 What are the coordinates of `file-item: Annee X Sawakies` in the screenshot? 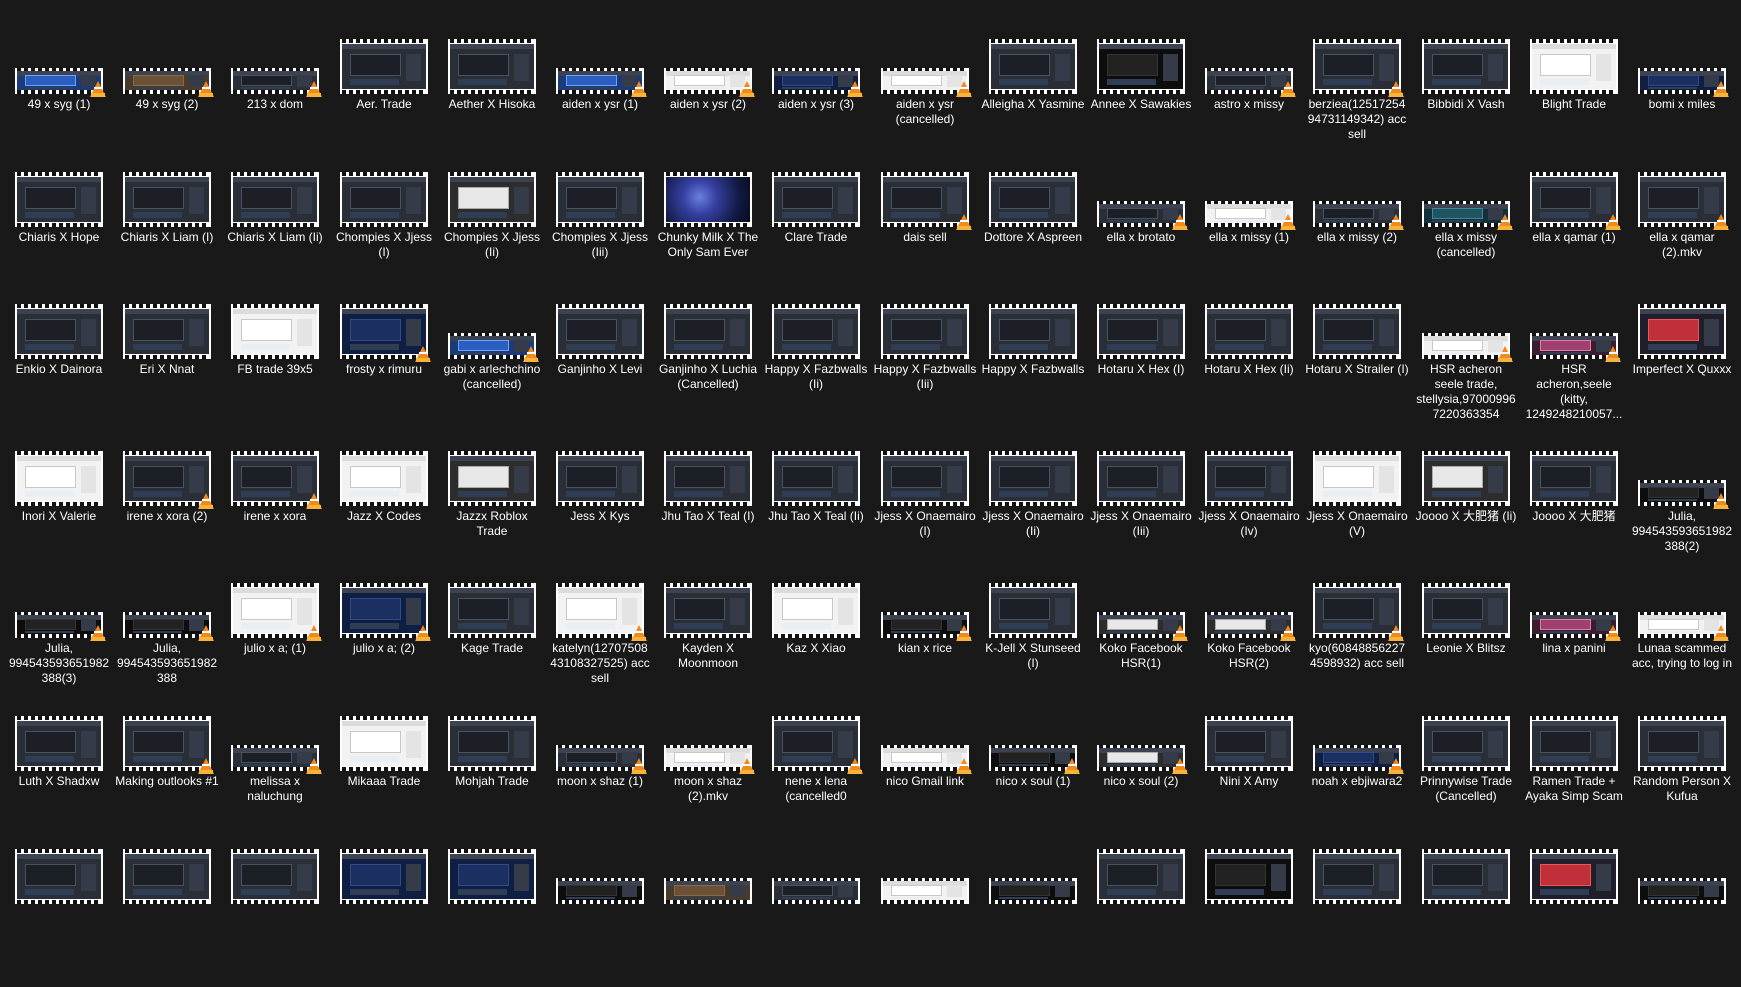 It's located at (1141, 56).